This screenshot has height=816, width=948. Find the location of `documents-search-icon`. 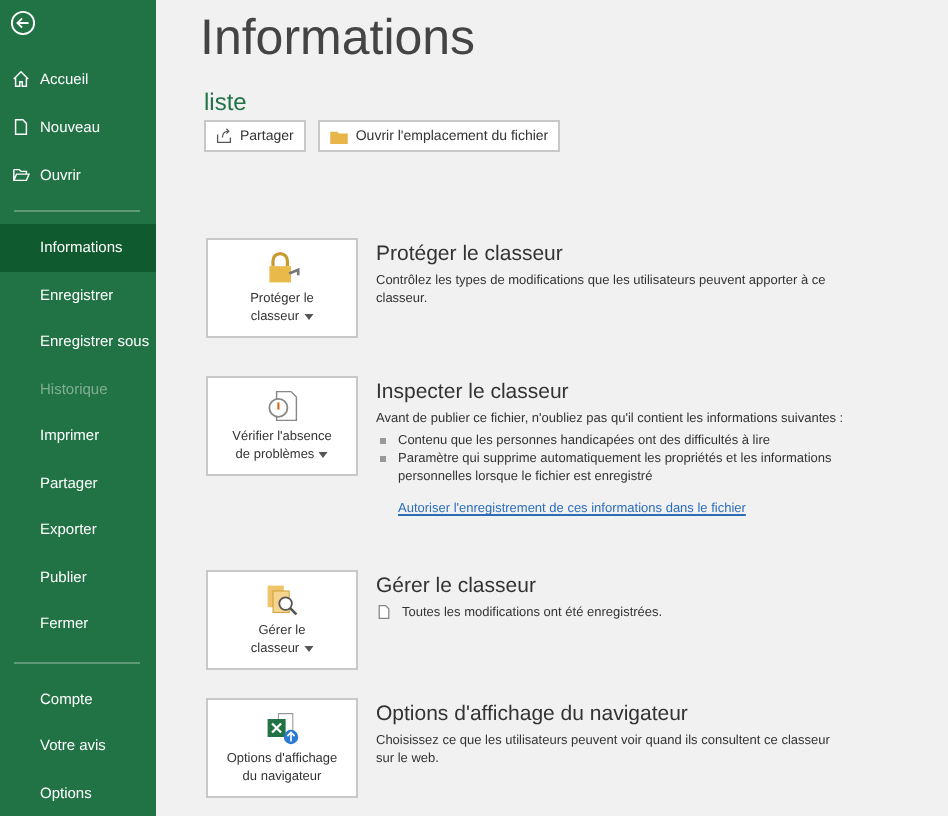

documents-search-icon is located at coordinates (282, 600).